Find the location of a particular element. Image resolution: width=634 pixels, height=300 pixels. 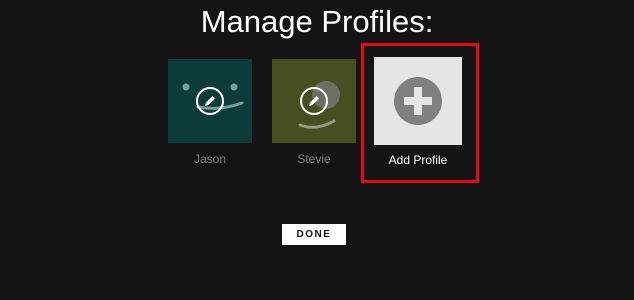

plus-circle-icon is located at coordinates (418, 101).